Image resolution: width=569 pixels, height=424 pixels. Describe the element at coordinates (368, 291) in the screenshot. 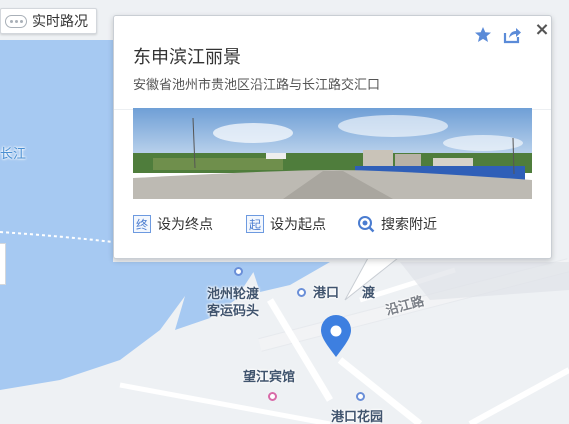

I see `port-ferry-label-tail: 渡` at that location.